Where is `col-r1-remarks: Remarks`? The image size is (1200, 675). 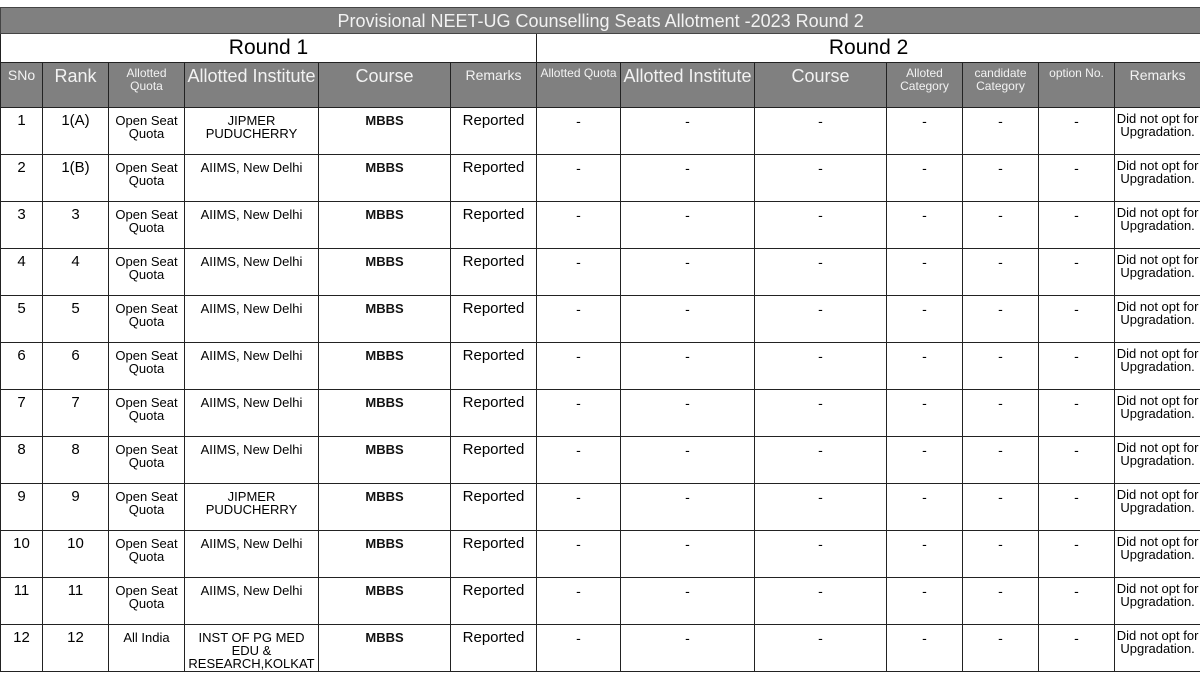 col-r1-remarks: Remarks is located at coordinates (493, 85).